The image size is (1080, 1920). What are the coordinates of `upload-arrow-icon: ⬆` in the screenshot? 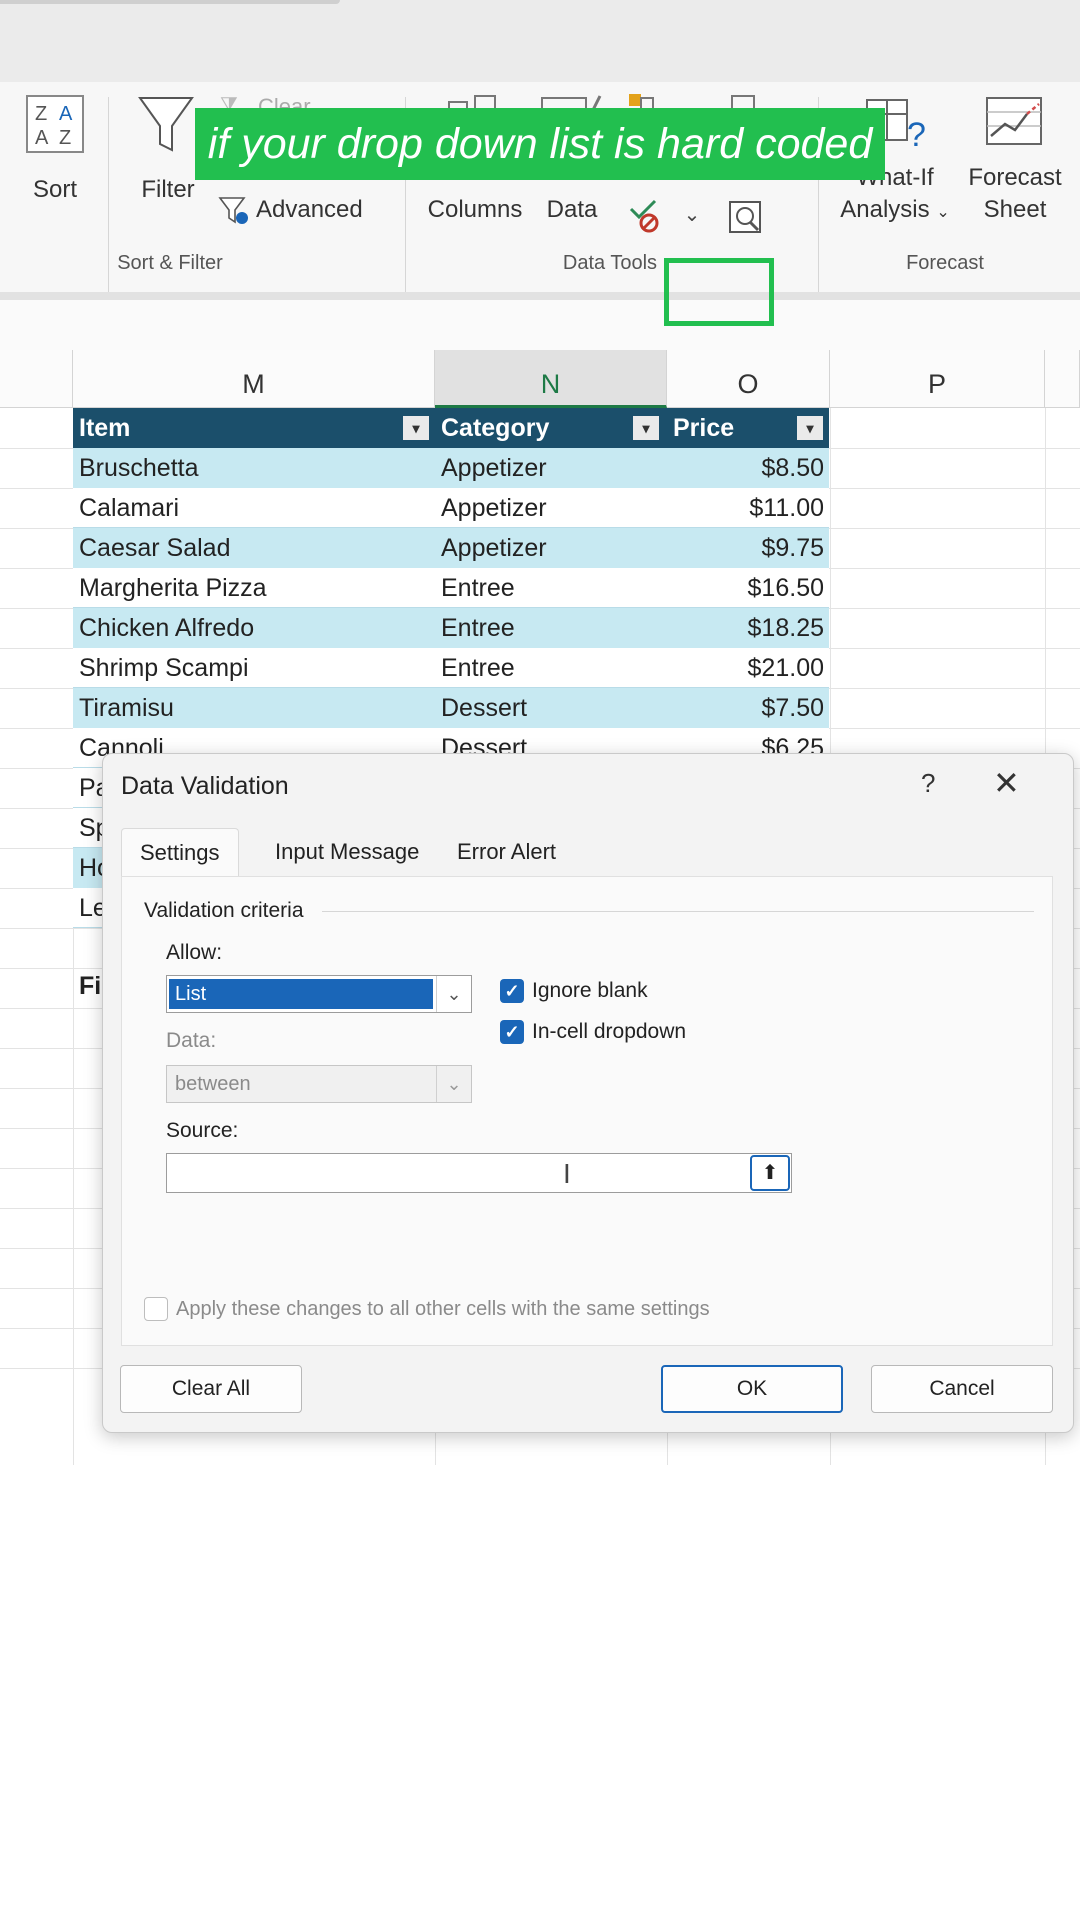 It's located at (770, 1173).